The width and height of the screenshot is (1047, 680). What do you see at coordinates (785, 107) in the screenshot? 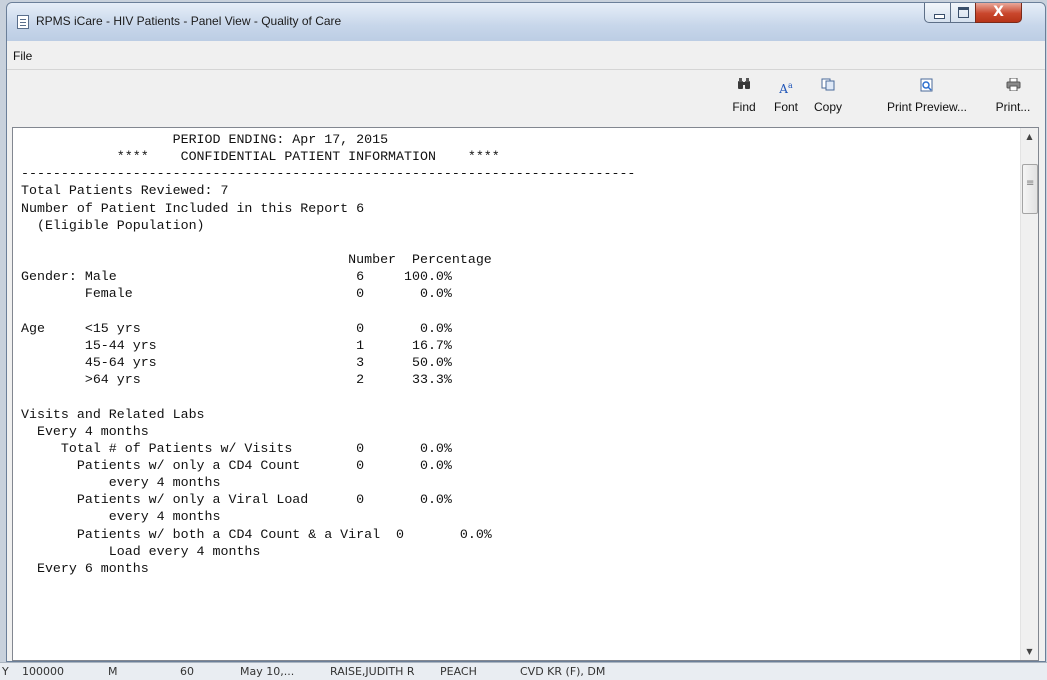
I see `font-label: Font` at bounding box center [785, 107].